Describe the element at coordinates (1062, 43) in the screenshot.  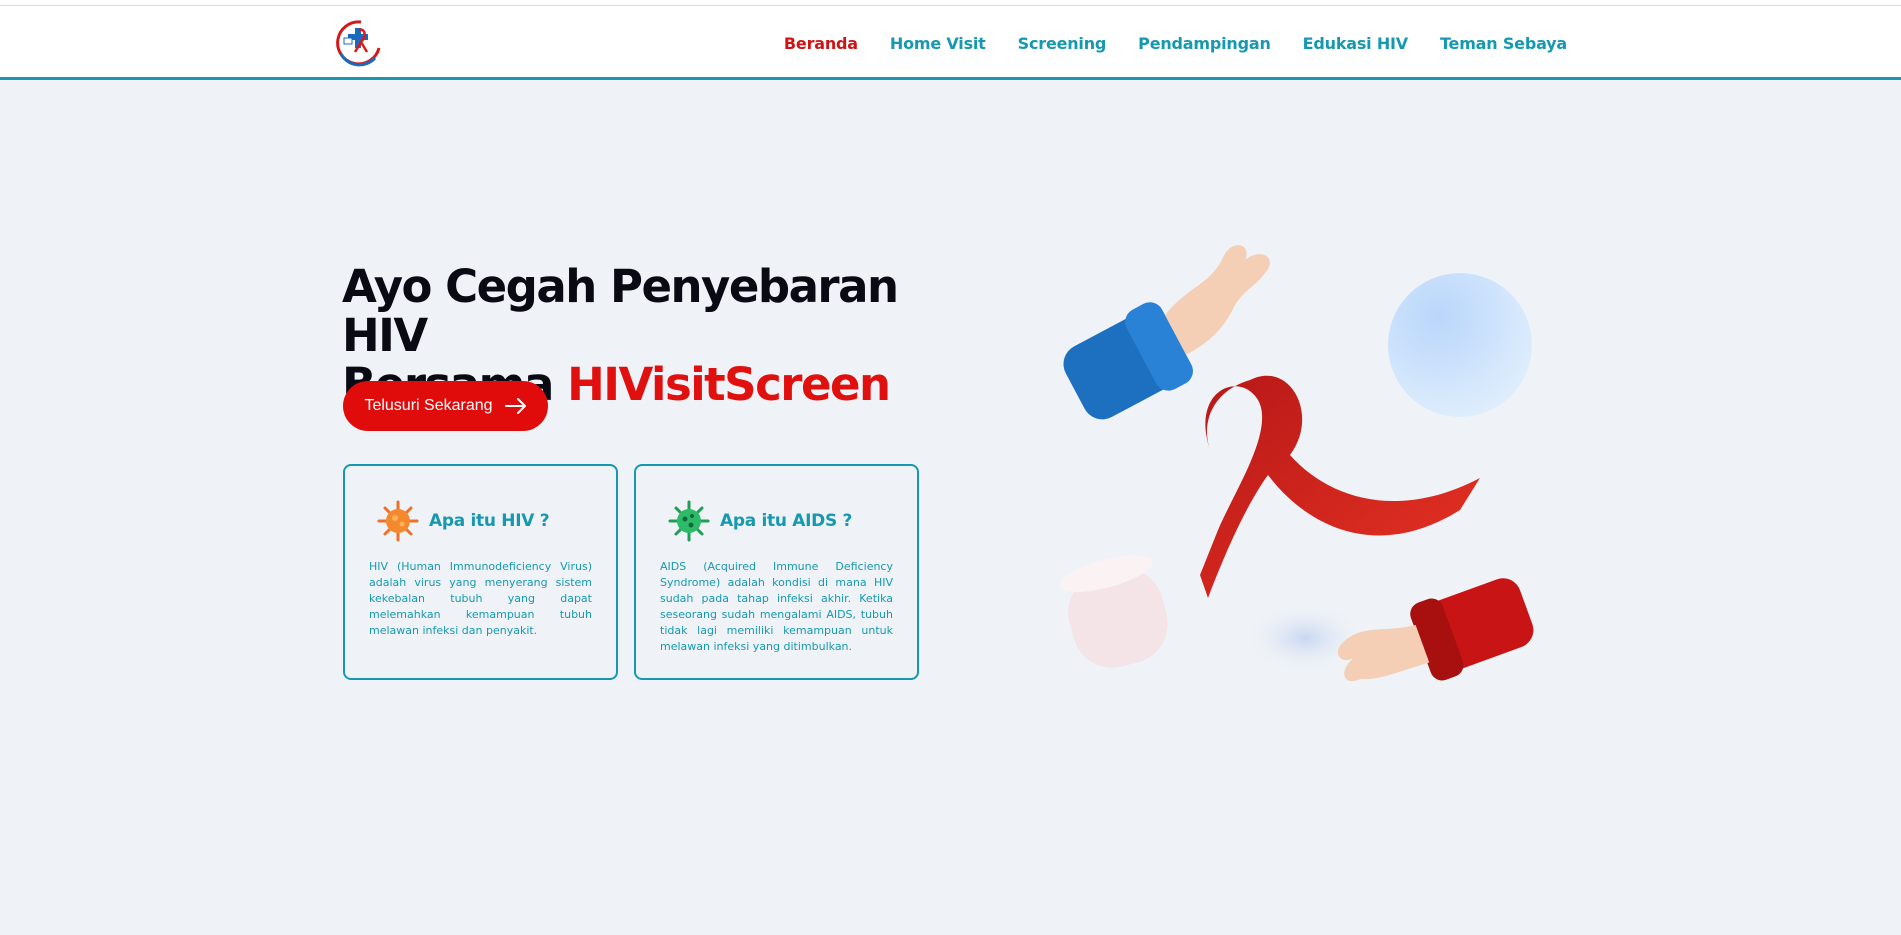
I see `nav-item-screening: Screening` at that location.